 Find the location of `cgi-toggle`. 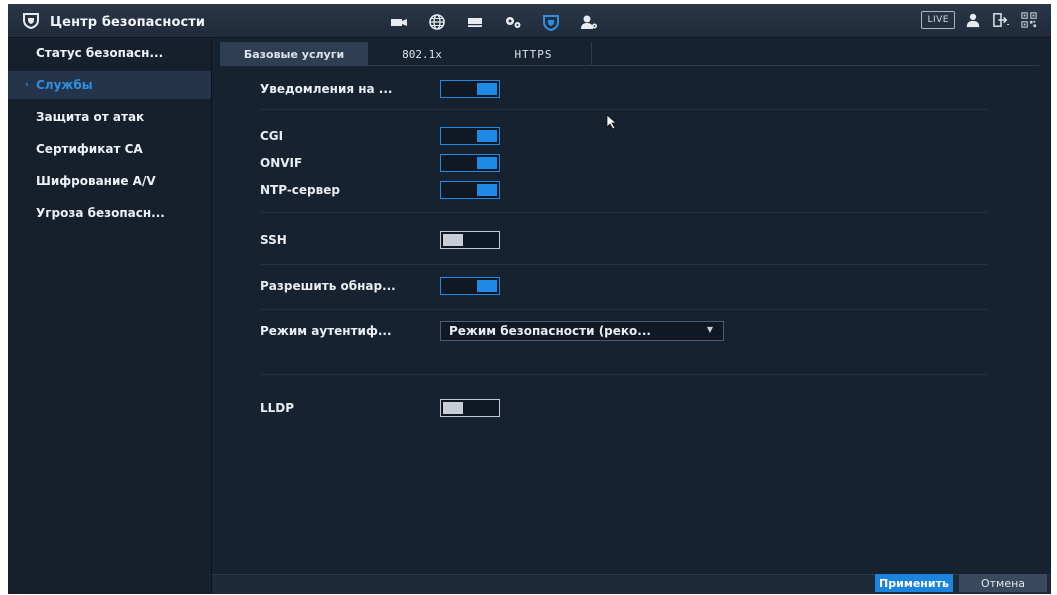

cgi-toggle is located at coordinates (470, 136).